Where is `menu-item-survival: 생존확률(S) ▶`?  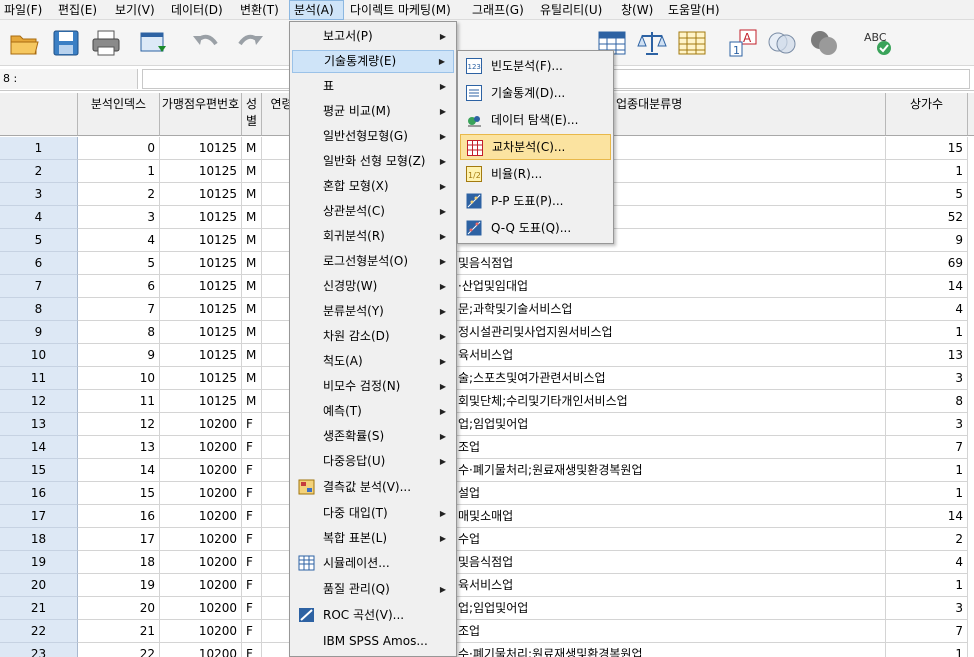
menu-item-survival: 생존확률(S) ▶ is located at coordinates (373, 436).